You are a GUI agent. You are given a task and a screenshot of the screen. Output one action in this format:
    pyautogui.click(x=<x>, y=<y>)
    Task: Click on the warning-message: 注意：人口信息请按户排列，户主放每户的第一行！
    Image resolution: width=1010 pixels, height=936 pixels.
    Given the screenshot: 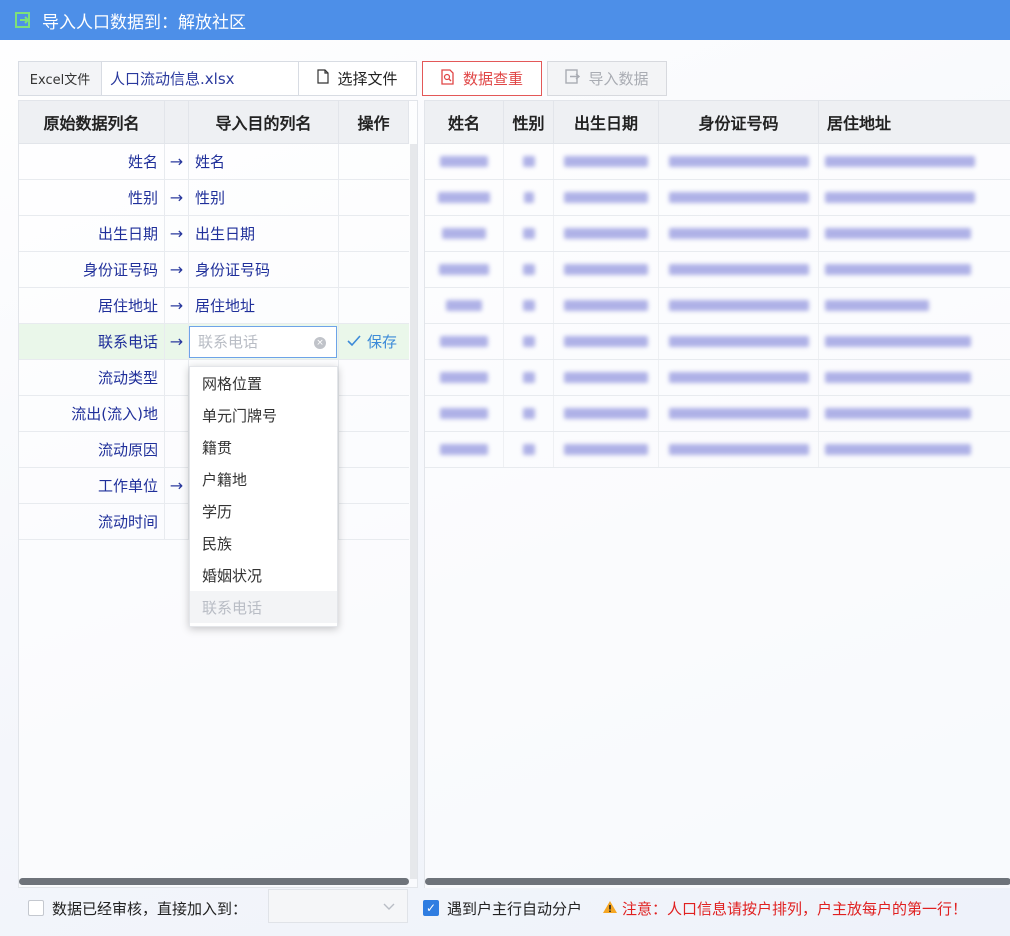 What is the action you would take?
    pyautogui.click(x=784, y=908)
    